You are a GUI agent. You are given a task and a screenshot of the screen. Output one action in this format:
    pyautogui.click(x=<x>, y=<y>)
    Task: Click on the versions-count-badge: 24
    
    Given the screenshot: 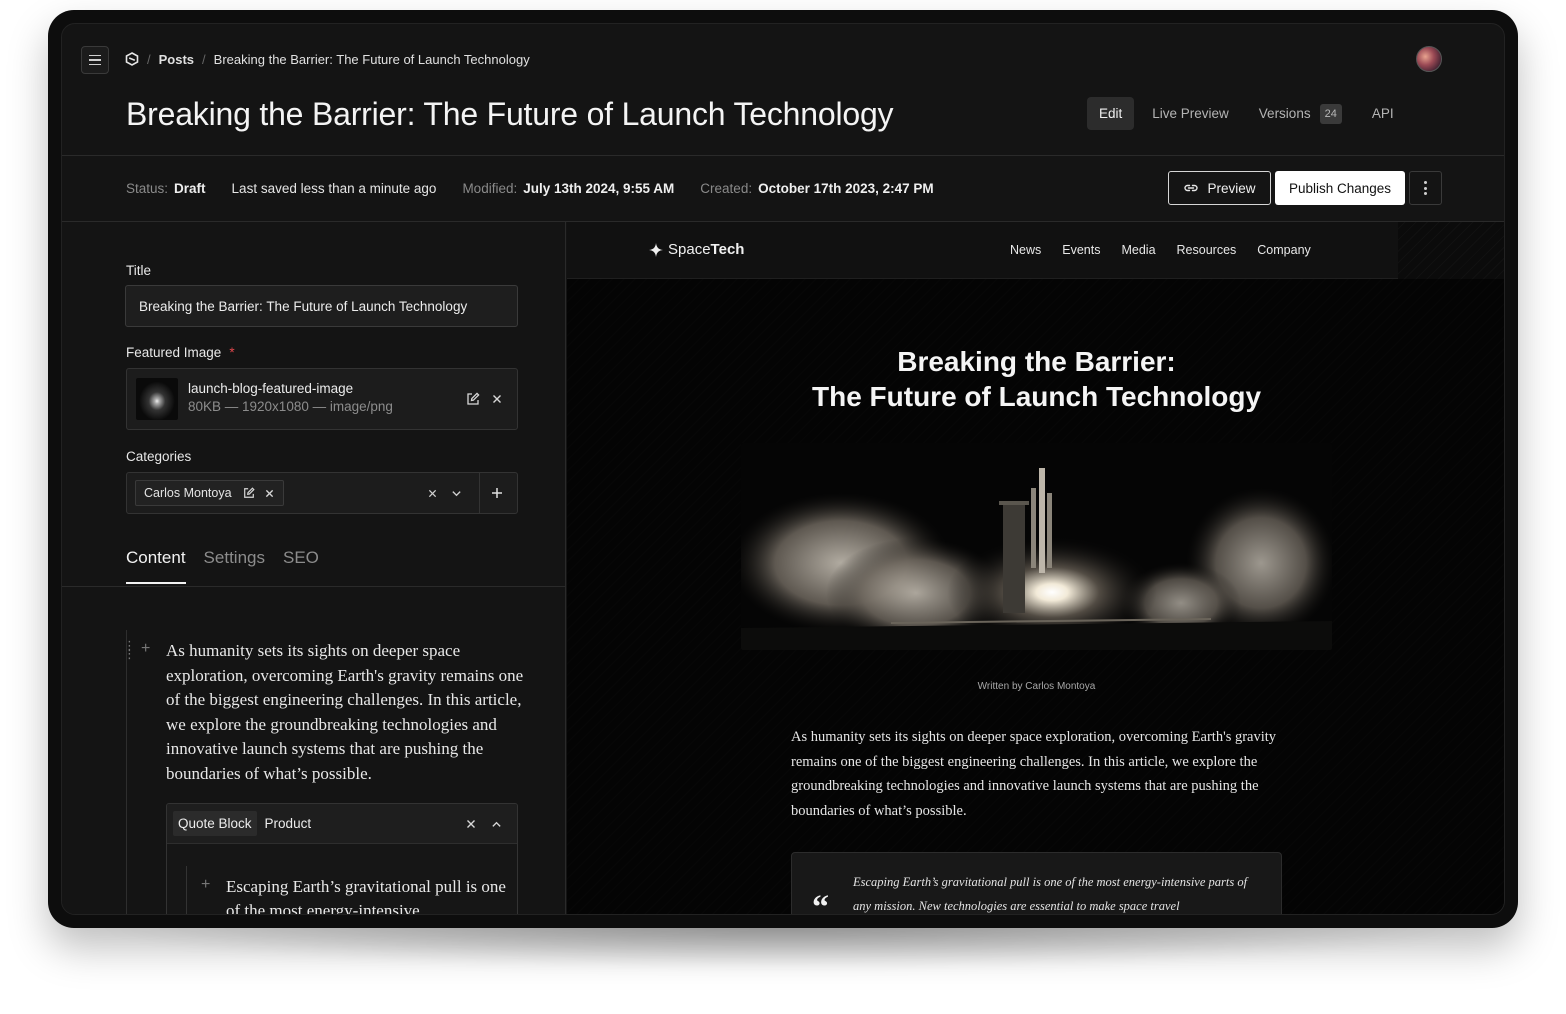 What is the action you would take?
    pyautogui.click(x=1330, y=113)
    